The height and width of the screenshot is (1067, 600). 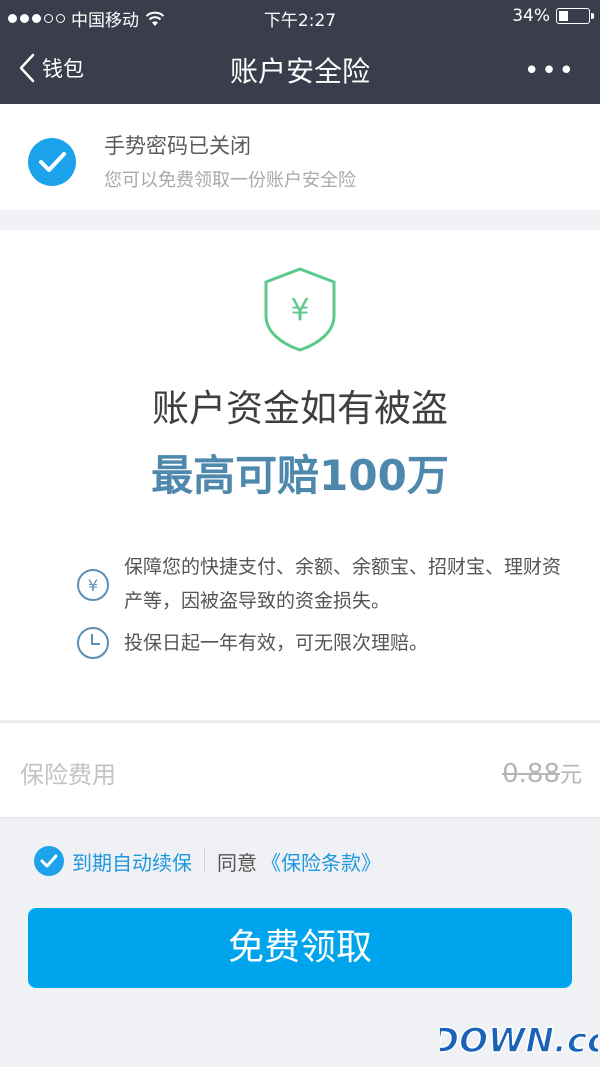 I want to click on auto-renew-checkbox, so click(x=49, y=861).